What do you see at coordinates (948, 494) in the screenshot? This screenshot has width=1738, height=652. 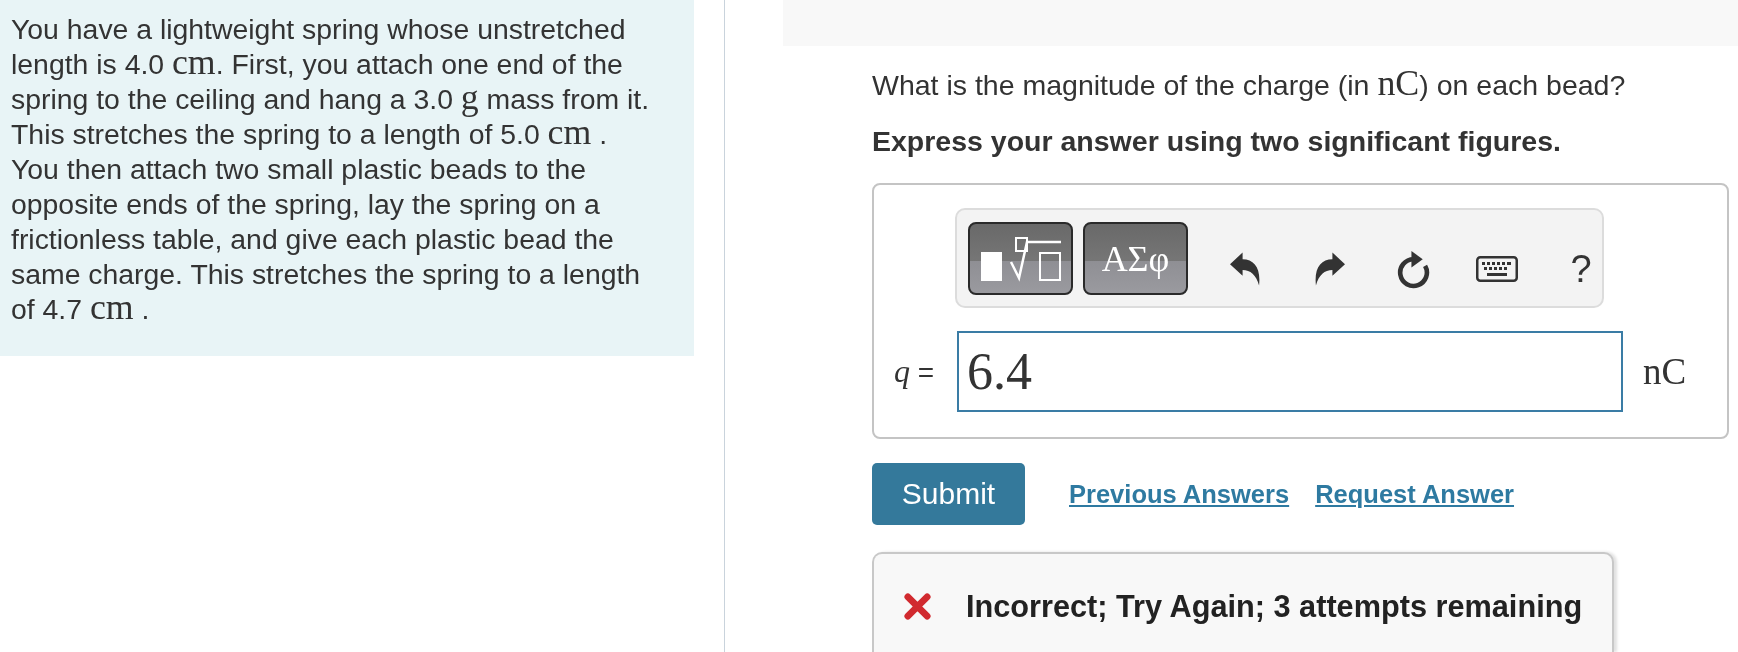 I see `submit-button: Submit` at bounding box center [948, 494].